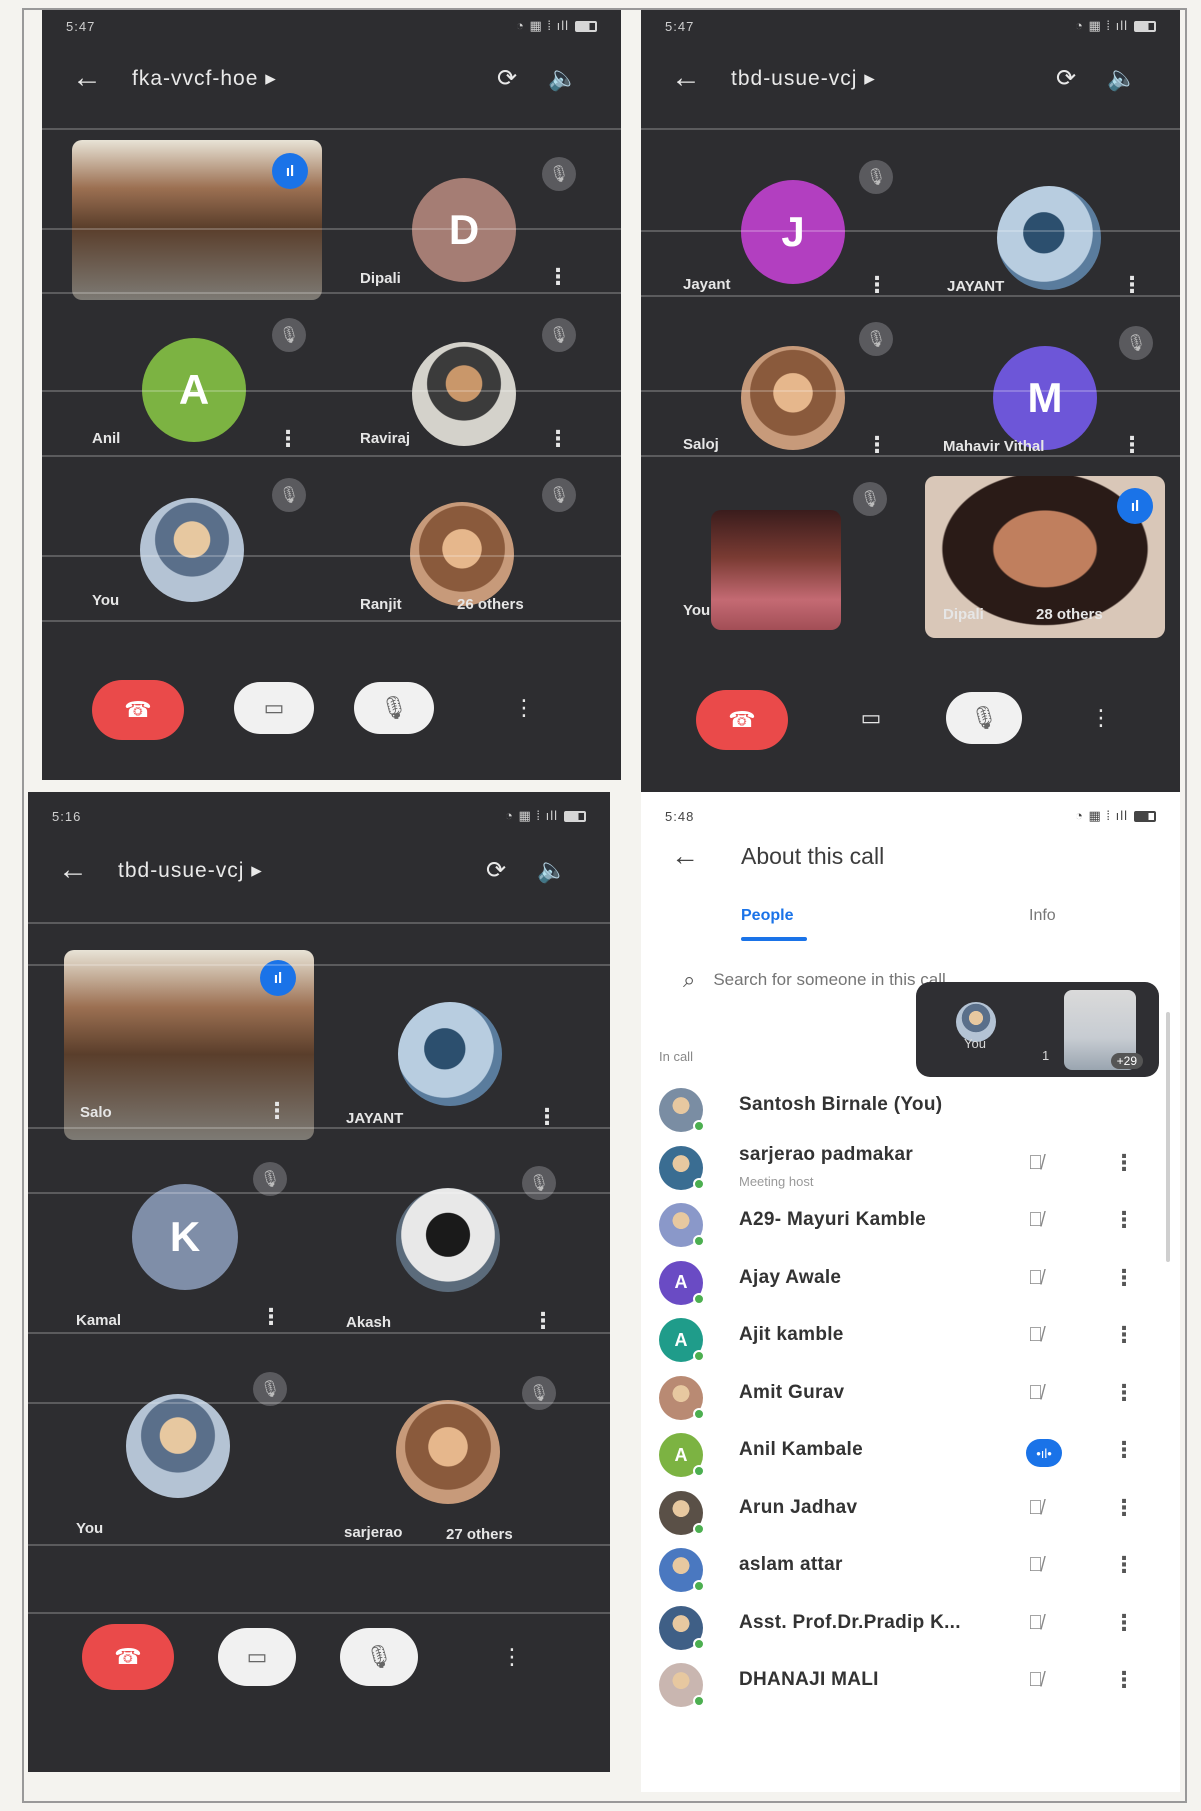 Image resolution: width=1201 pixels, height=1811 pixels. I want to click on participant-row: Santosh Birnale (You), so click(910, 1111).